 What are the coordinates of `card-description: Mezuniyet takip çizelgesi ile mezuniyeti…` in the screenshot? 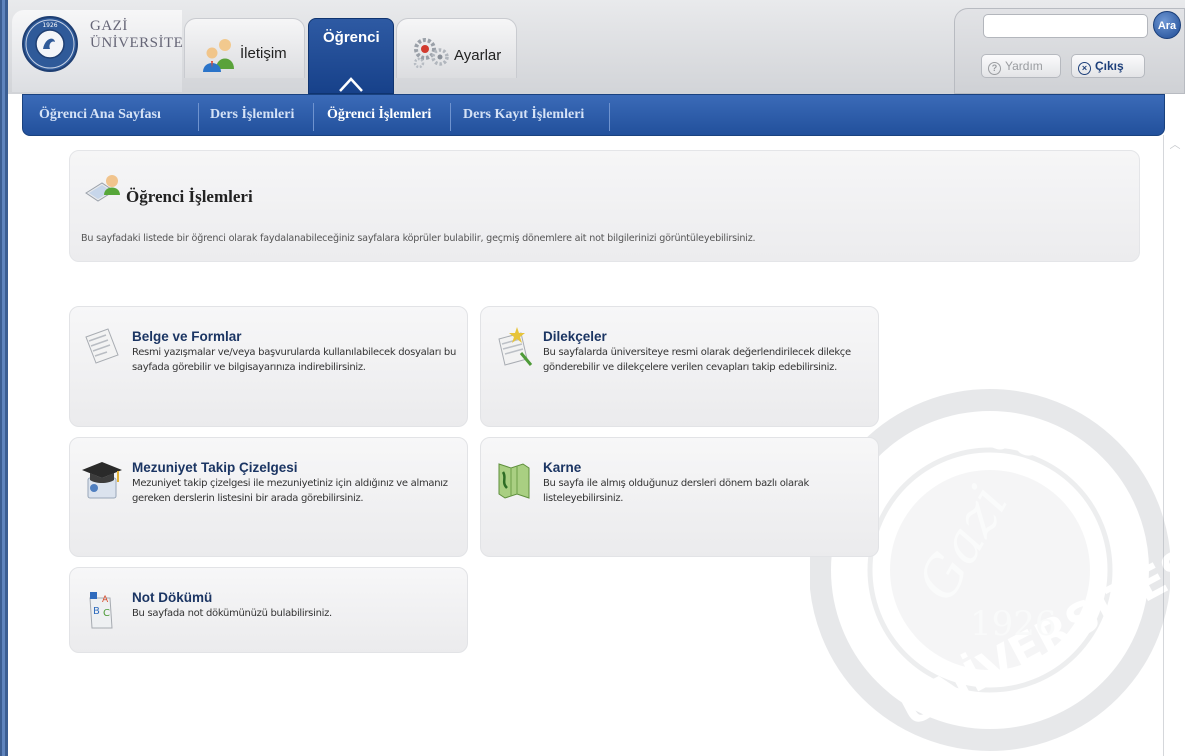 It's located at (290, 491).